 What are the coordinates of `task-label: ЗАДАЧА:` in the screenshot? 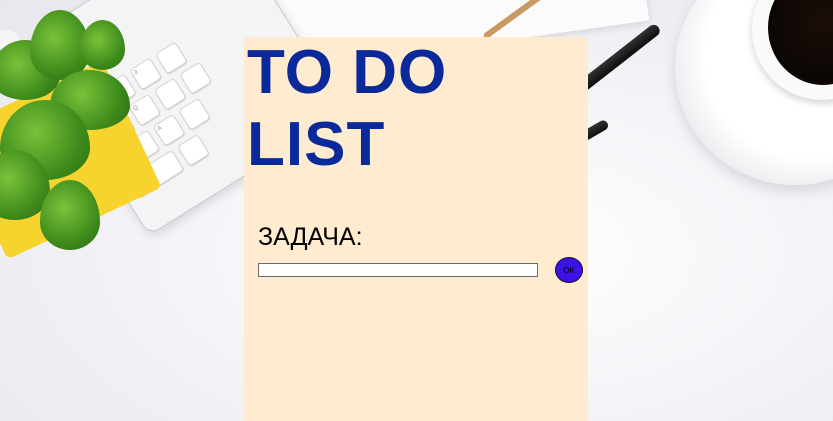 It's located at (310, 237).